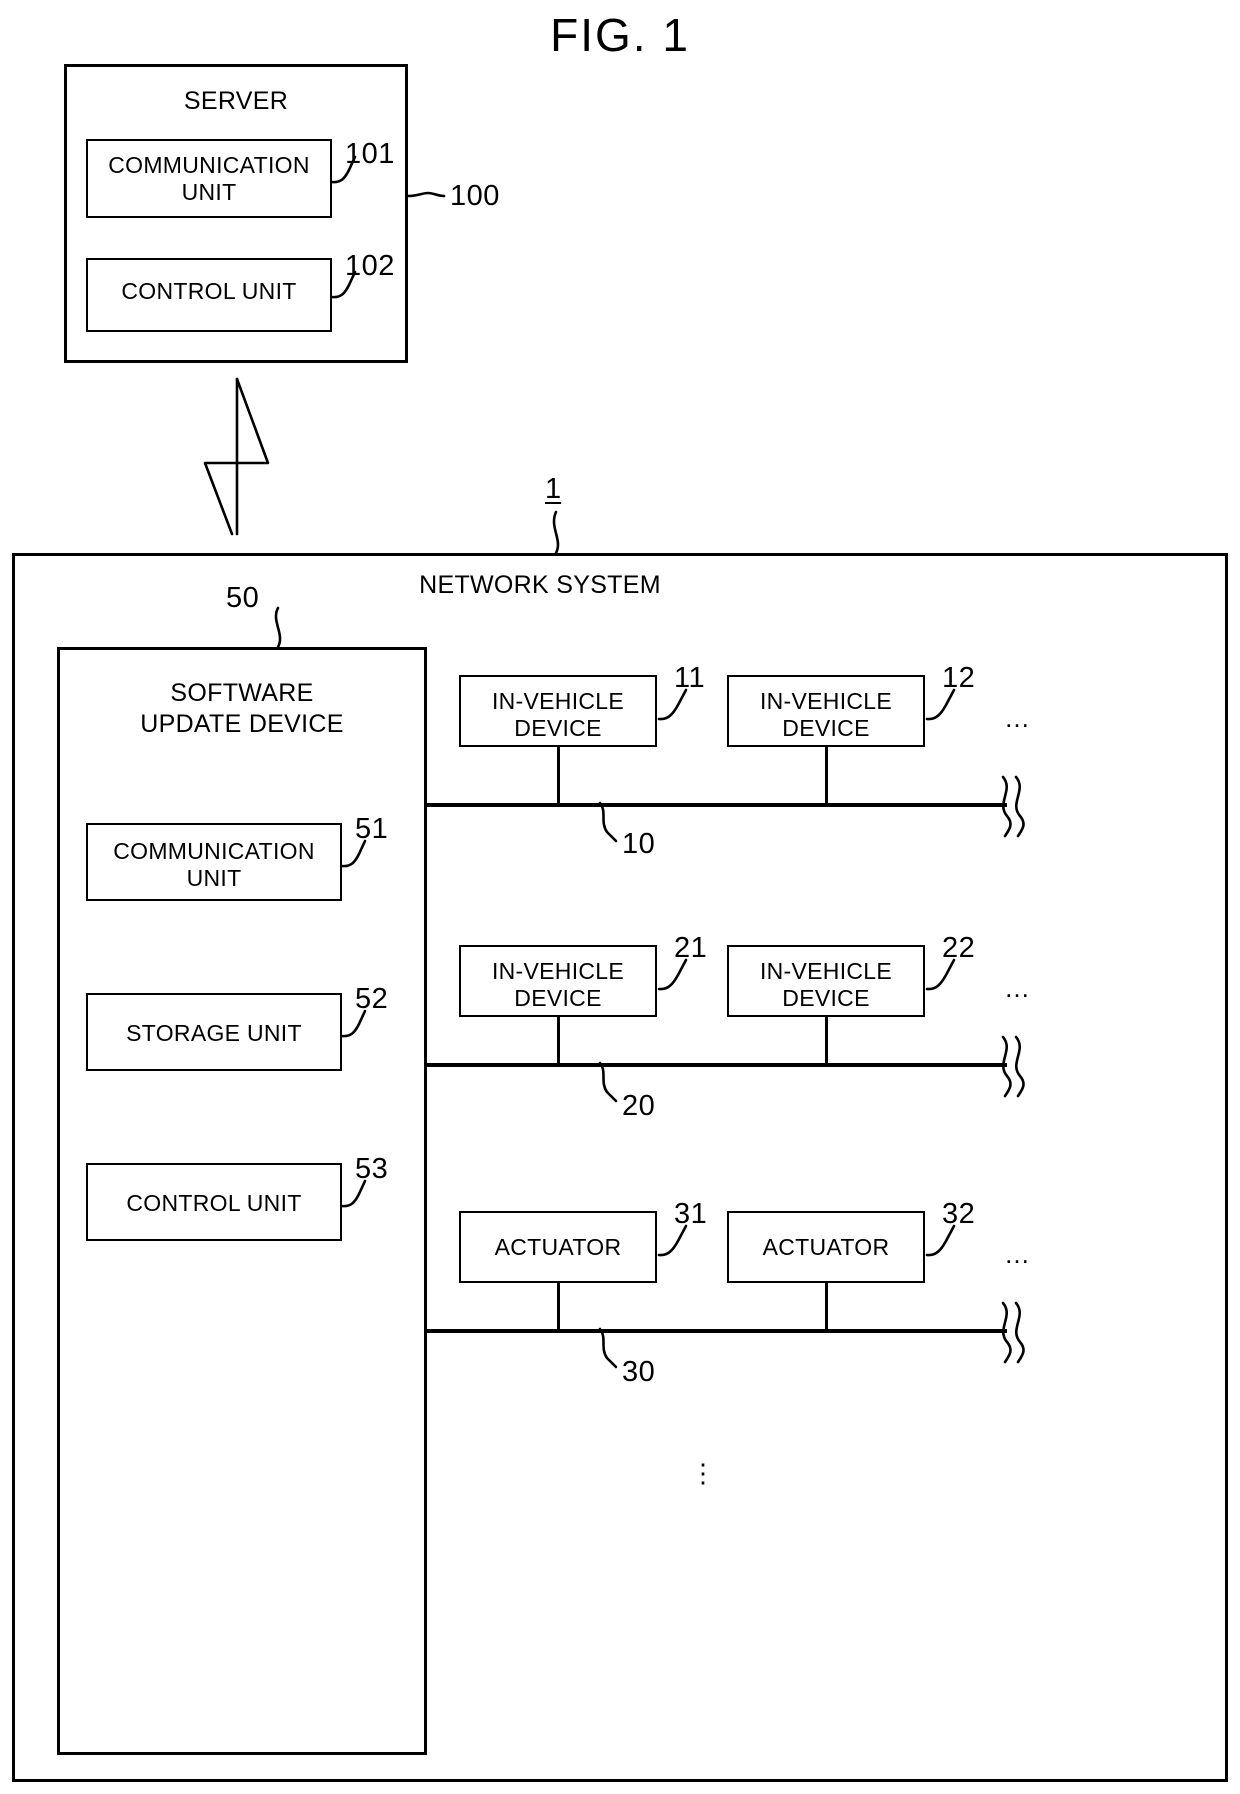 The height and width of the screenshot is (1794, 1240). Describe the element at coordinates (691, 948) in the screenshot. I see `ref-21: 21` at that location.